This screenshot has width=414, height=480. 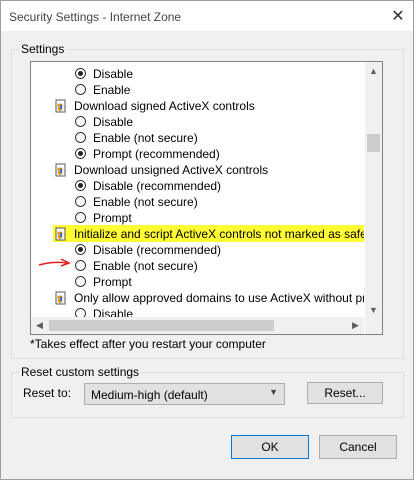 I want to click on red-arrow-annotation-icon, so click(x=54, y=262).